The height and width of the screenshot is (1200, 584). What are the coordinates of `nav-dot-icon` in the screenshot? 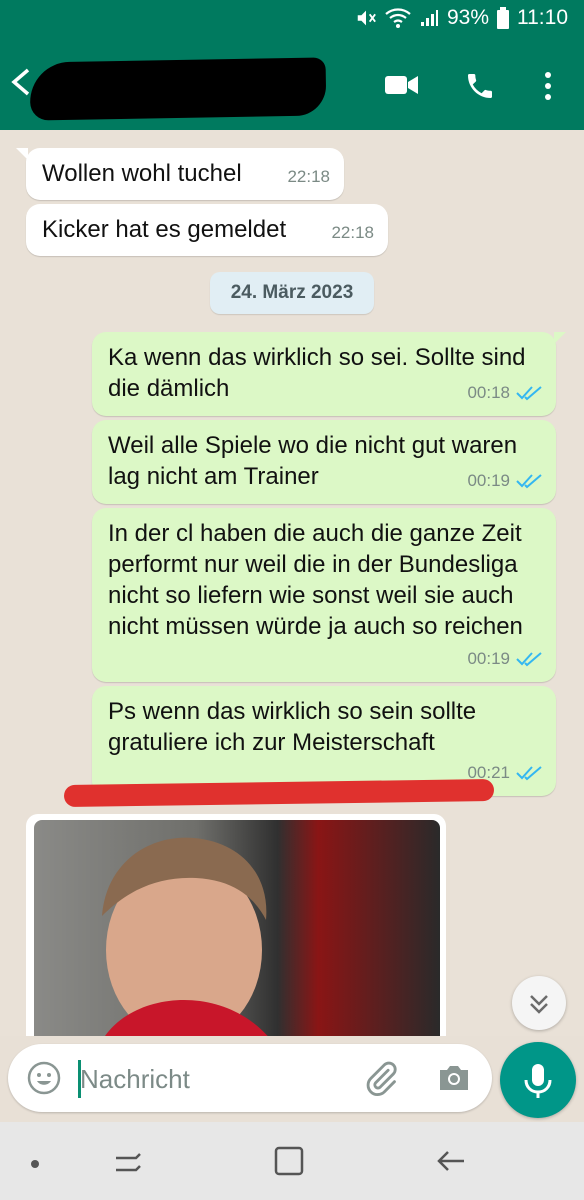 It's located at (35, 1165).